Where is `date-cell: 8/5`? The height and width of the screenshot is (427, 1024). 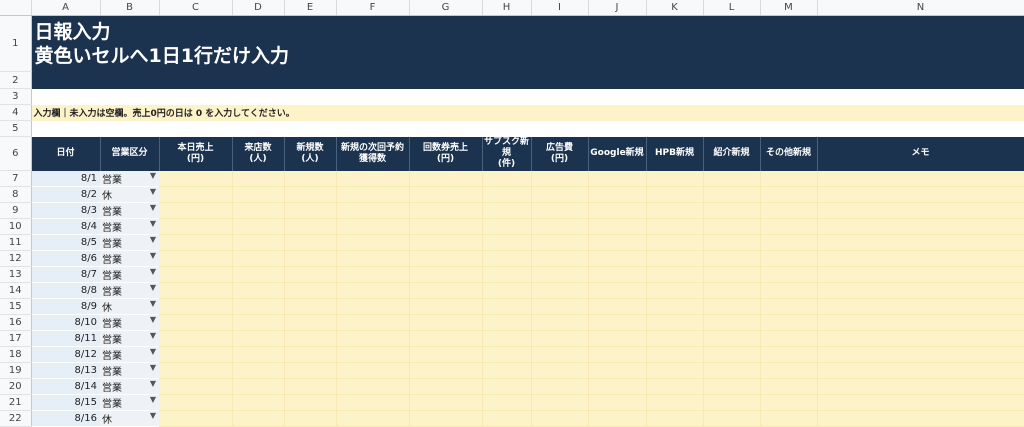
date-cell: 8/5 is located at coordinates (65, 242).